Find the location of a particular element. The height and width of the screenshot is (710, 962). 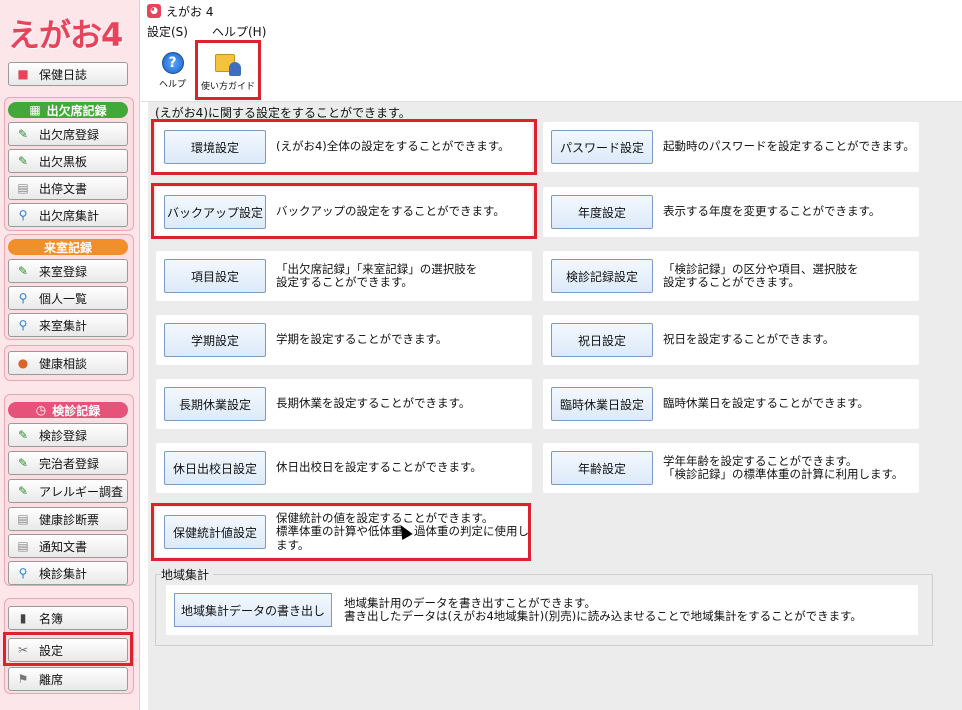

sidebar-item-riseki: ⚑ 離席 is located at coordinates (68, 679).